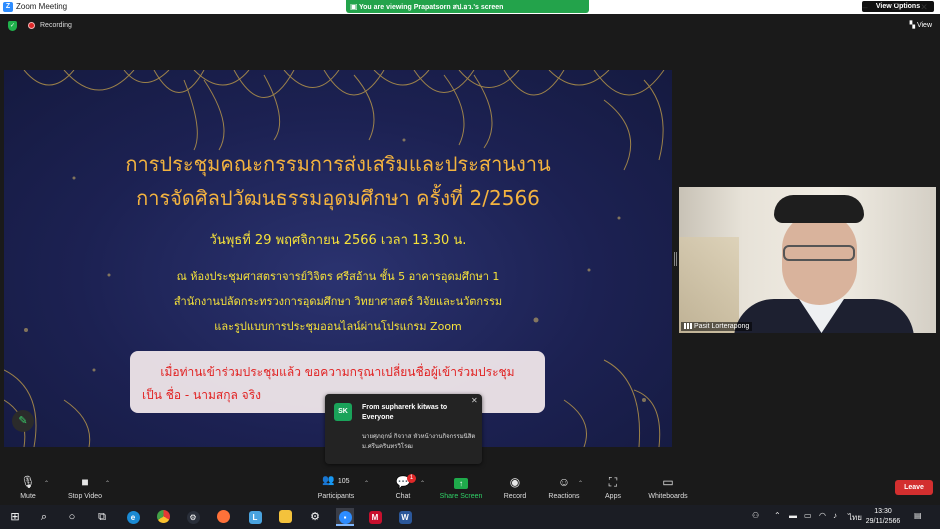  I want to click on cortana-icon: ○, so click(72, 517).